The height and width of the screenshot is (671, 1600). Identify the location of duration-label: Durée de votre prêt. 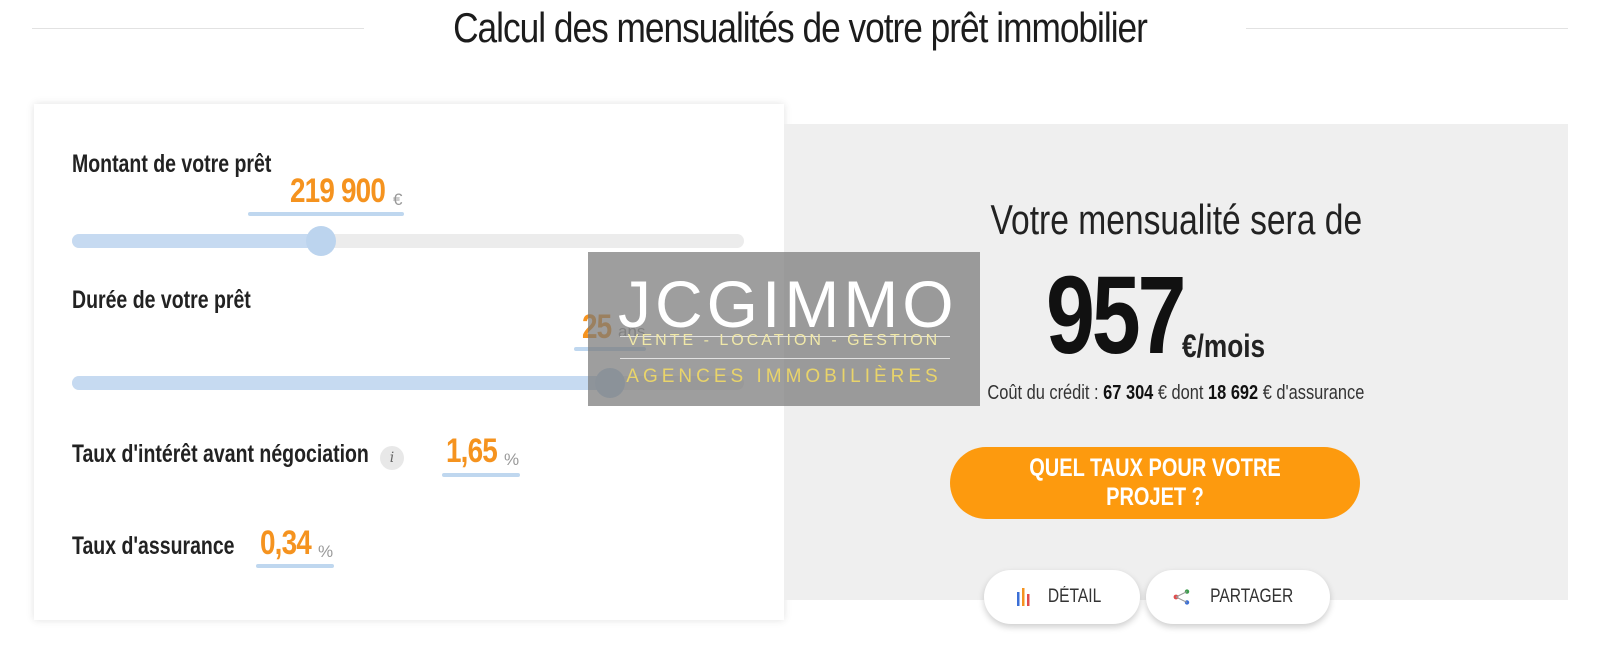
(161, 300).